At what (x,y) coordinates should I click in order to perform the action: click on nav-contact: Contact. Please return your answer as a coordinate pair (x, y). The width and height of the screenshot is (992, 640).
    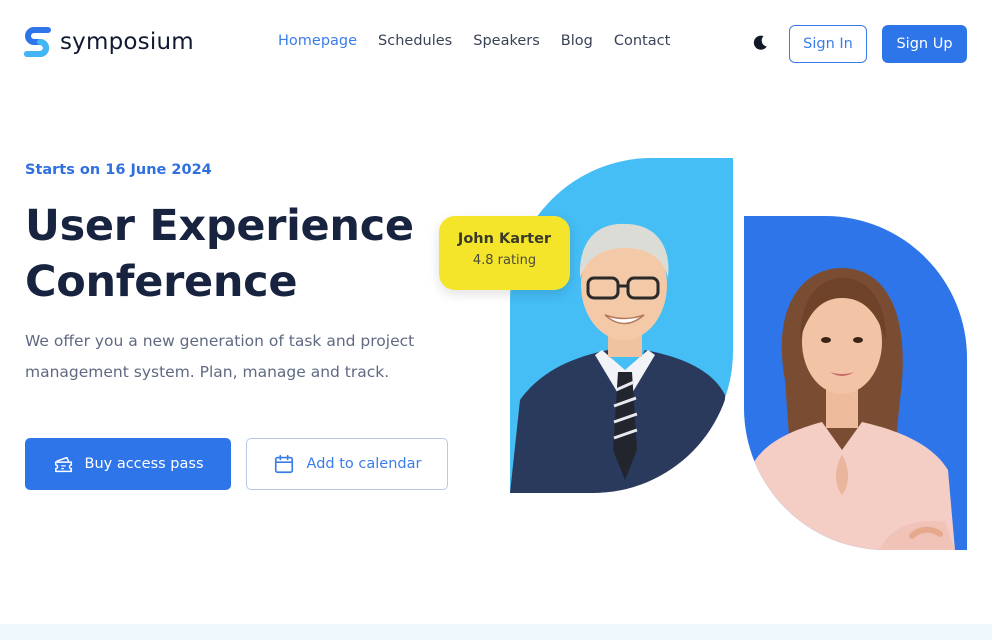
    Looking at the image, I should click on (642, 41).